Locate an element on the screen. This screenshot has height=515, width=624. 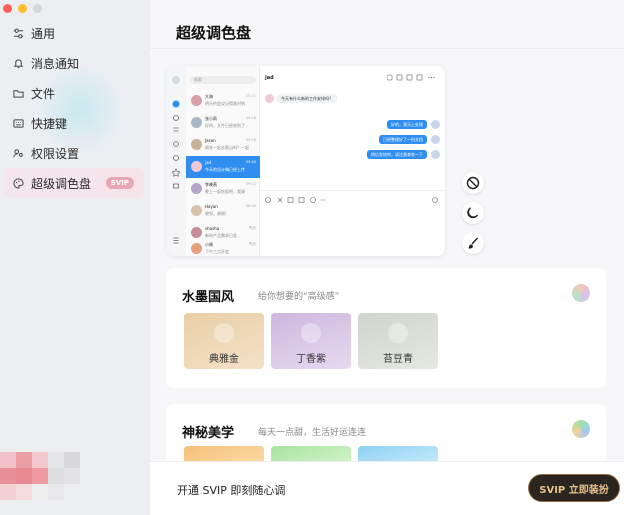
minimize-window-button is located at coordinates (22, 8).